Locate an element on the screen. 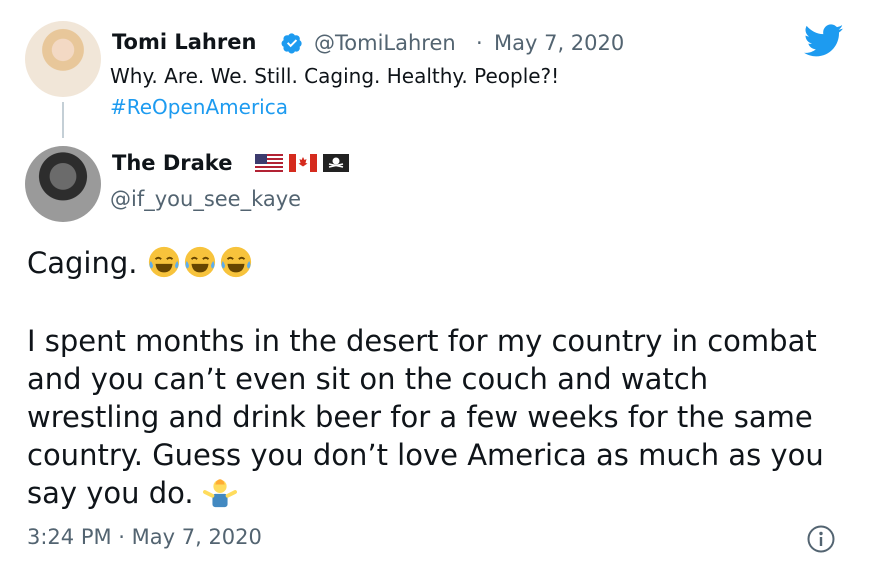 This screenshot has width=871, height=570. reply-line-text: Caging. is located at coordinates (82, 263).